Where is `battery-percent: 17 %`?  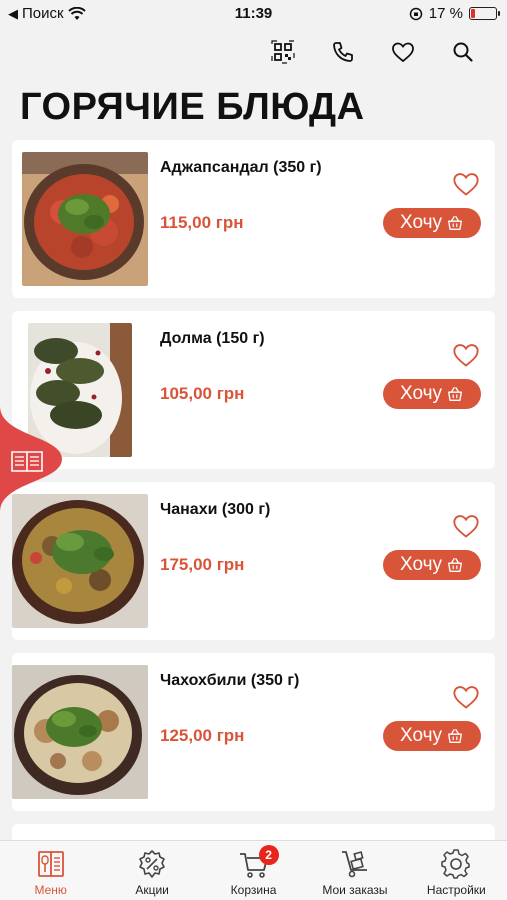
battery-percent: 17 % is located at coordinates (445, 13).